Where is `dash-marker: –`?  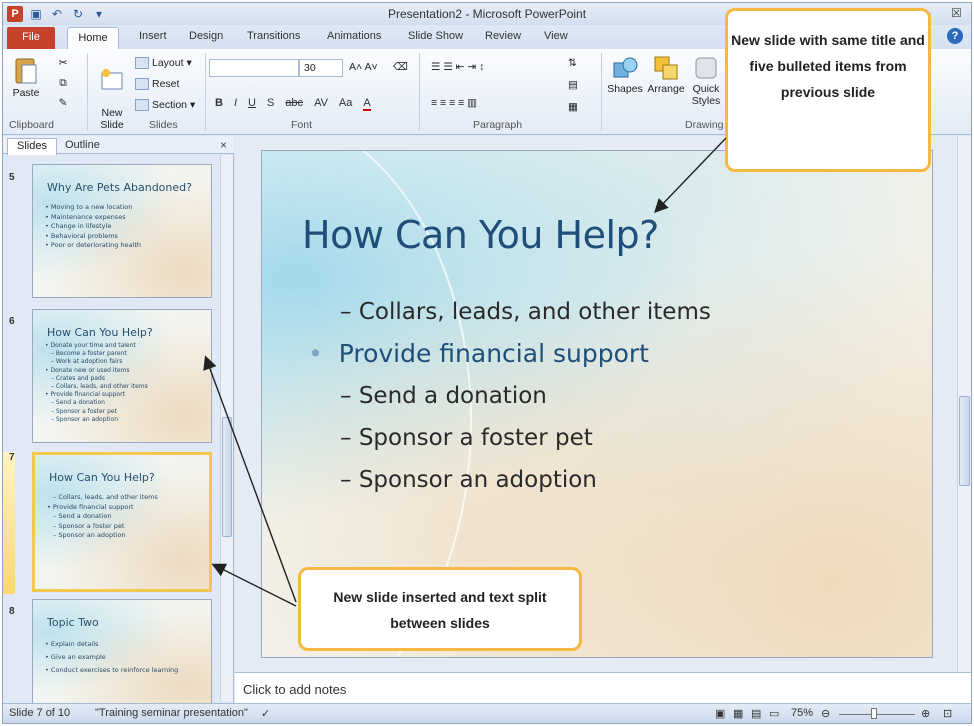
dash-marker: – is located at coordinates (349, 312).